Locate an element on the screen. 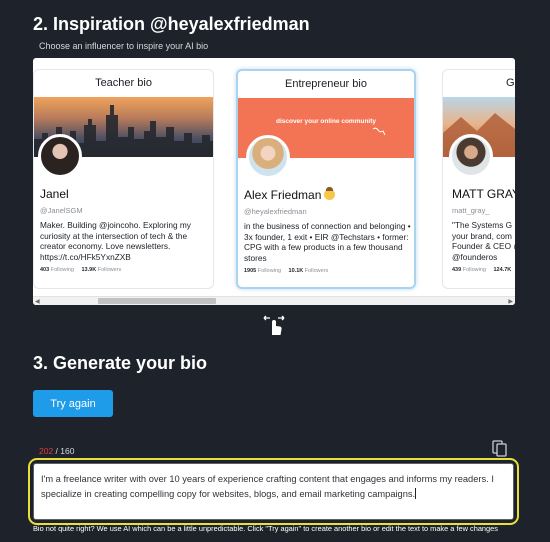  char-count: 202 is located at coordinates (46, 451).